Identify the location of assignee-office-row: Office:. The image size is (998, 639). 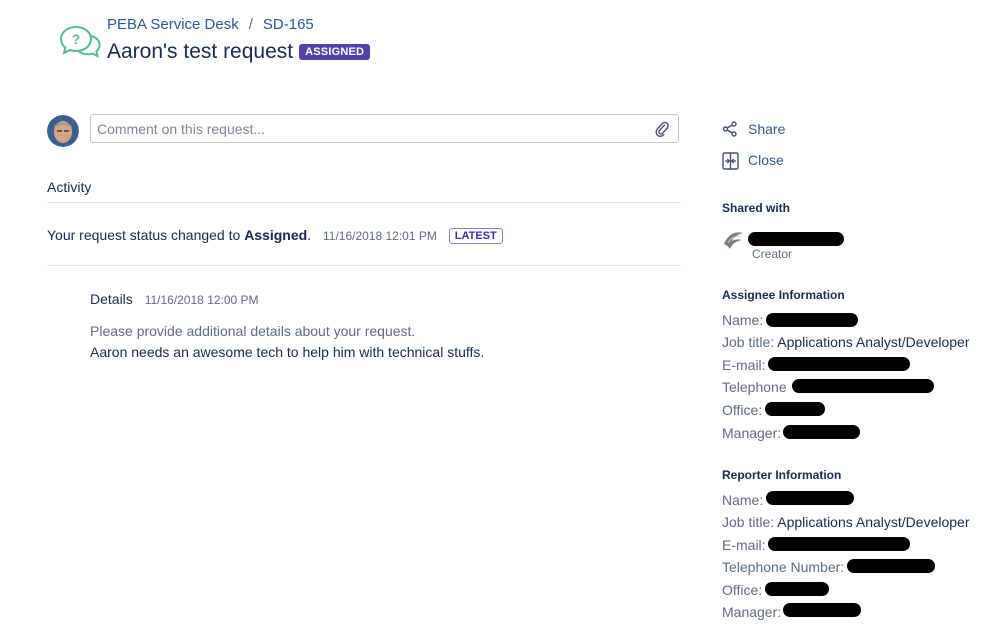
(742, 410).